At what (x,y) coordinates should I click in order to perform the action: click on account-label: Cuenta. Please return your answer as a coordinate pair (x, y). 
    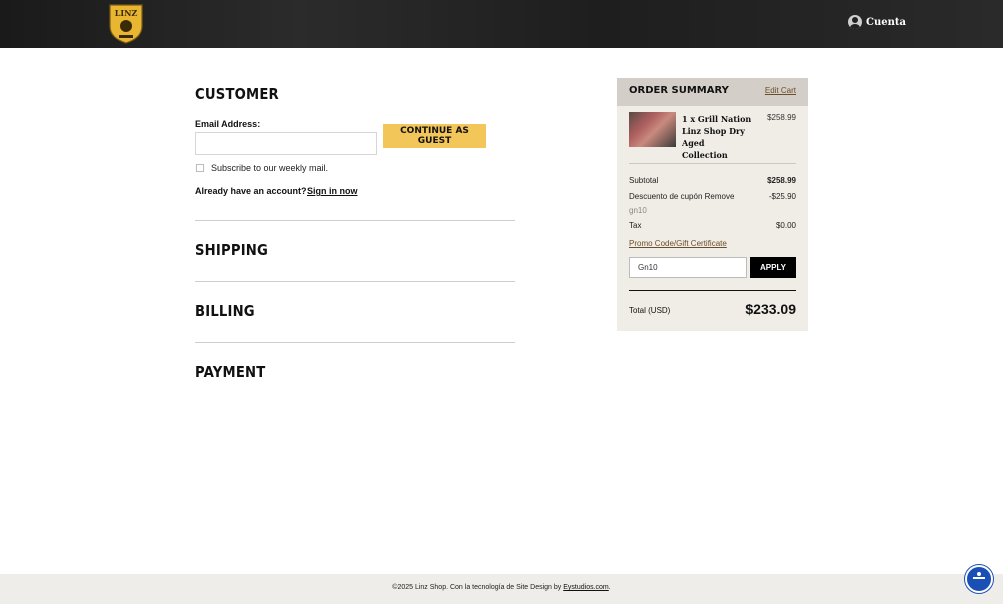
    Looking at the image, I should click on (886, 22).